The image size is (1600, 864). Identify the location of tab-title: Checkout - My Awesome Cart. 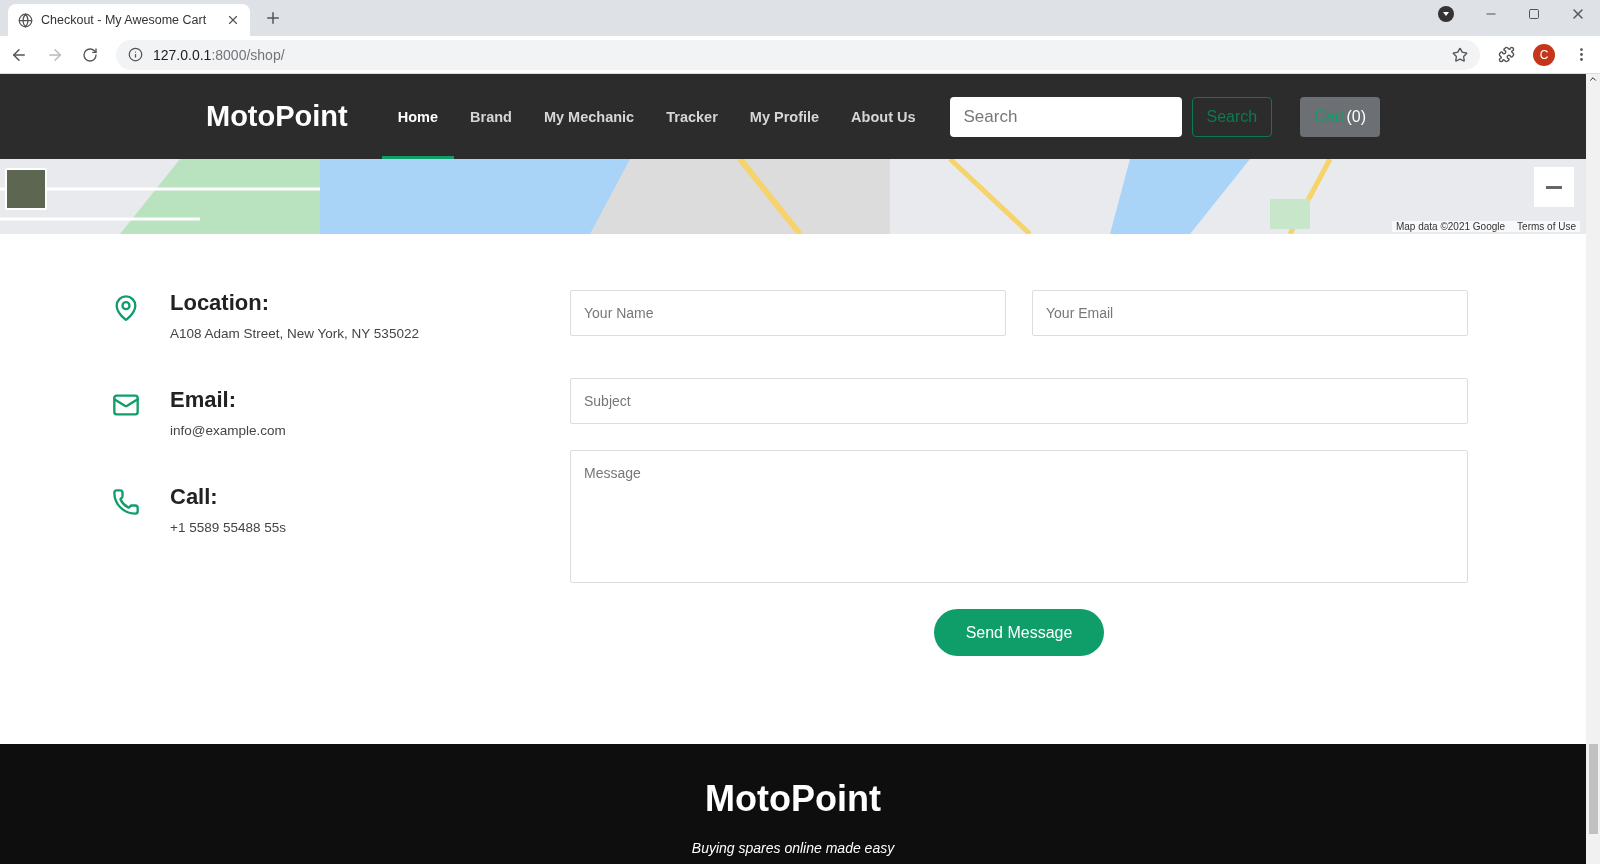
(124, 20).